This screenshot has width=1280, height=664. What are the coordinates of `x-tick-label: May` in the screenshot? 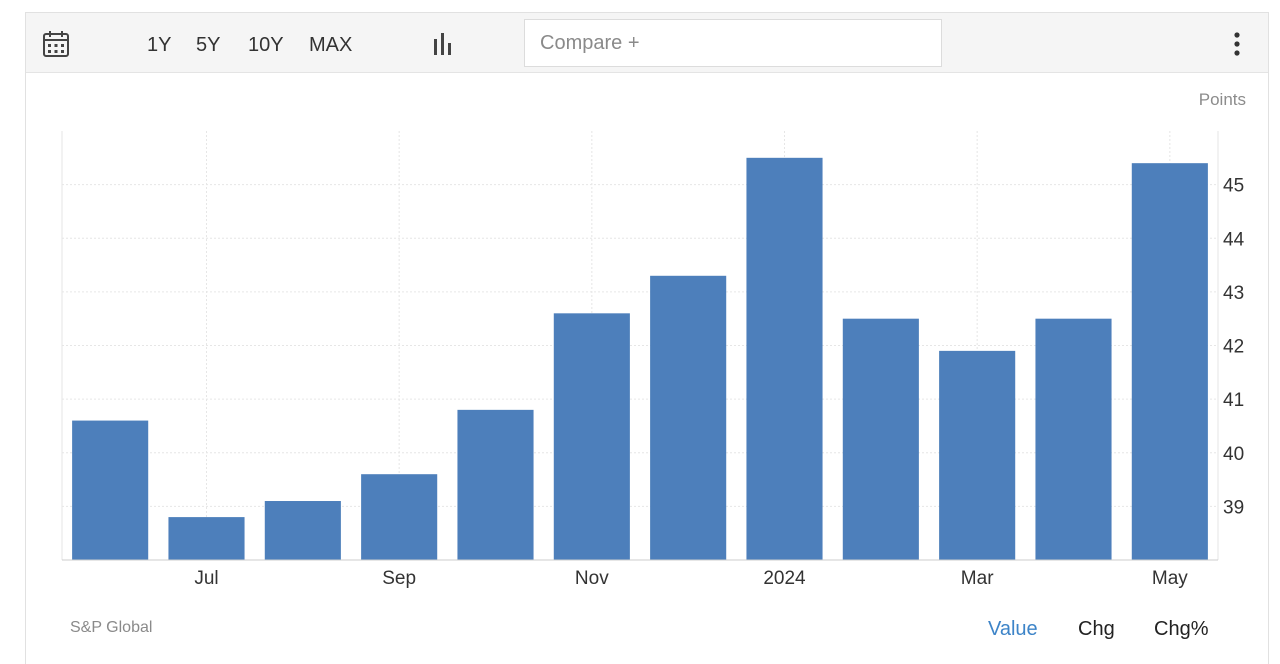 It's located at (1170, 578).